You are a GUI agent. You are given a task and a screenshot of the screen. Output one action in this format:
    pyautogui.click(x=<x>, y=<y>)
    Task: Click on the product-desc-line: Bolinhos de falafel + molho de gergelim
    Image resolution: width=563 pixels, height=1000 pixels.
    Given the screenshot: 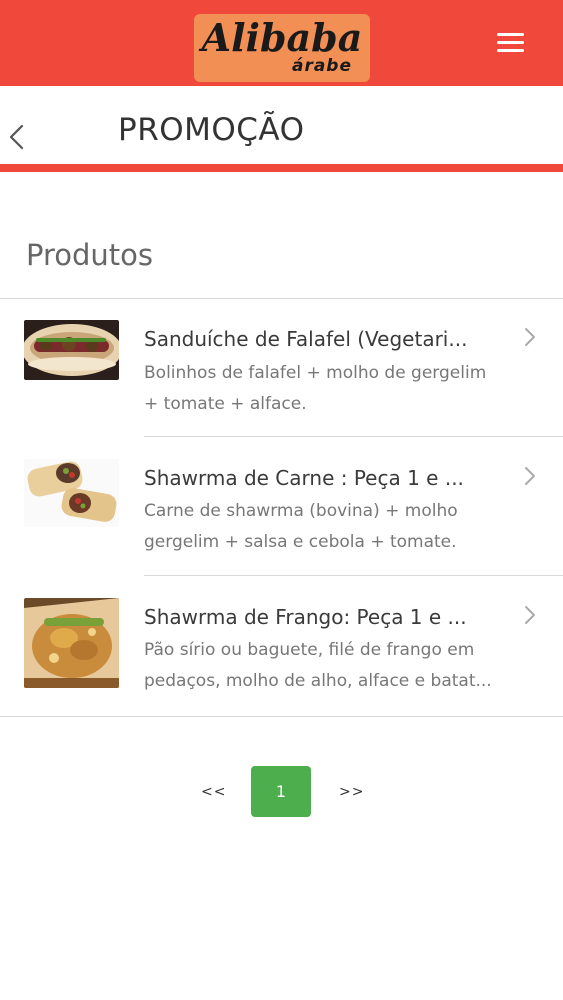 What is the action you would take?
    pyautogui.click(x=315, y=373)
    